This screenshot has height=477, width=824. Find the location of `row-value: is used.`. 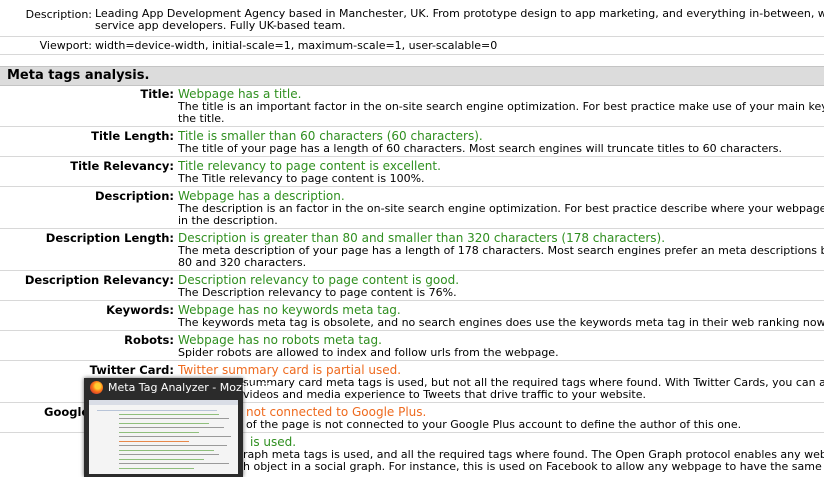

row-value: is used. is located at coordinates (537, 442).